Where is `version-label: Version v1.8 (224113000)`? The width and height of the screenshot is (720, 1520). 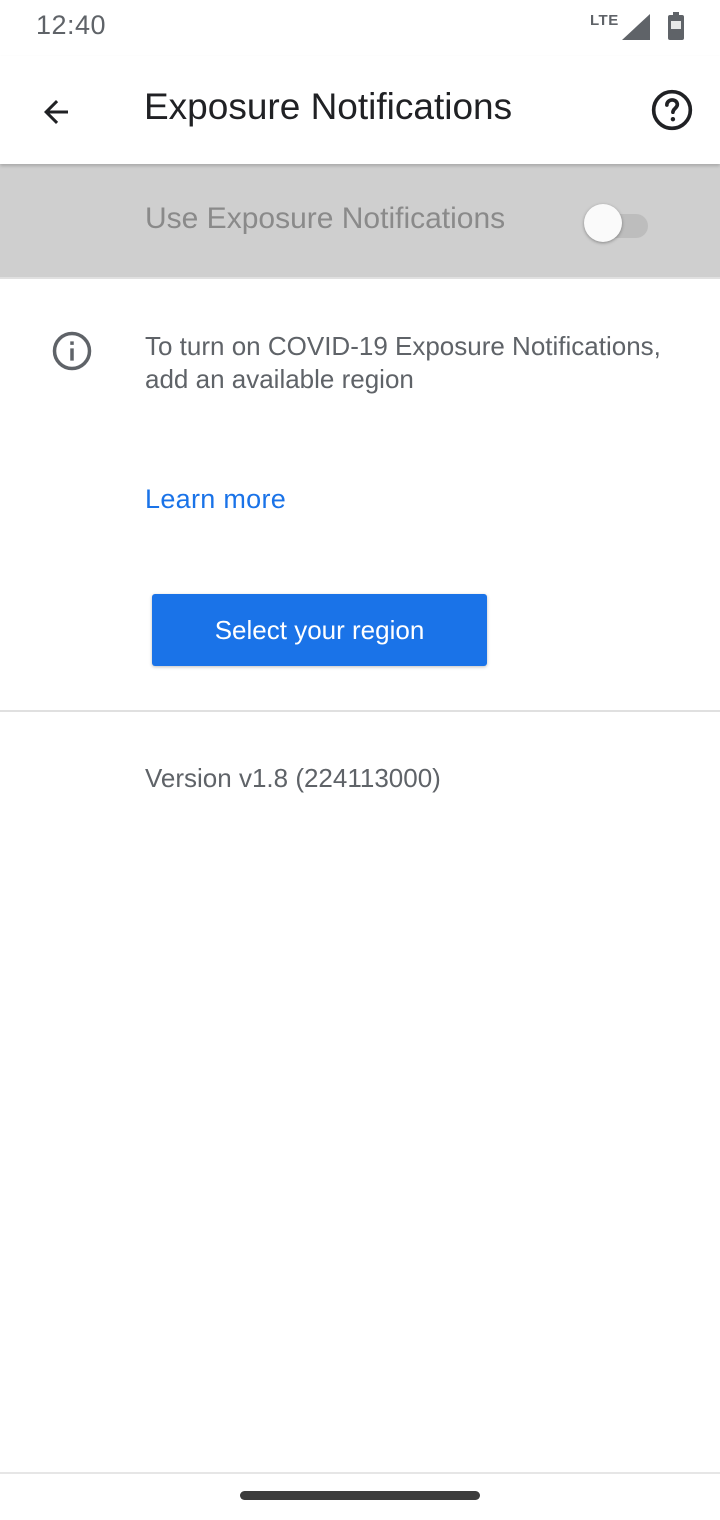 version-label: Version v1.8 (224113000) is located at coordinates (293, 778).